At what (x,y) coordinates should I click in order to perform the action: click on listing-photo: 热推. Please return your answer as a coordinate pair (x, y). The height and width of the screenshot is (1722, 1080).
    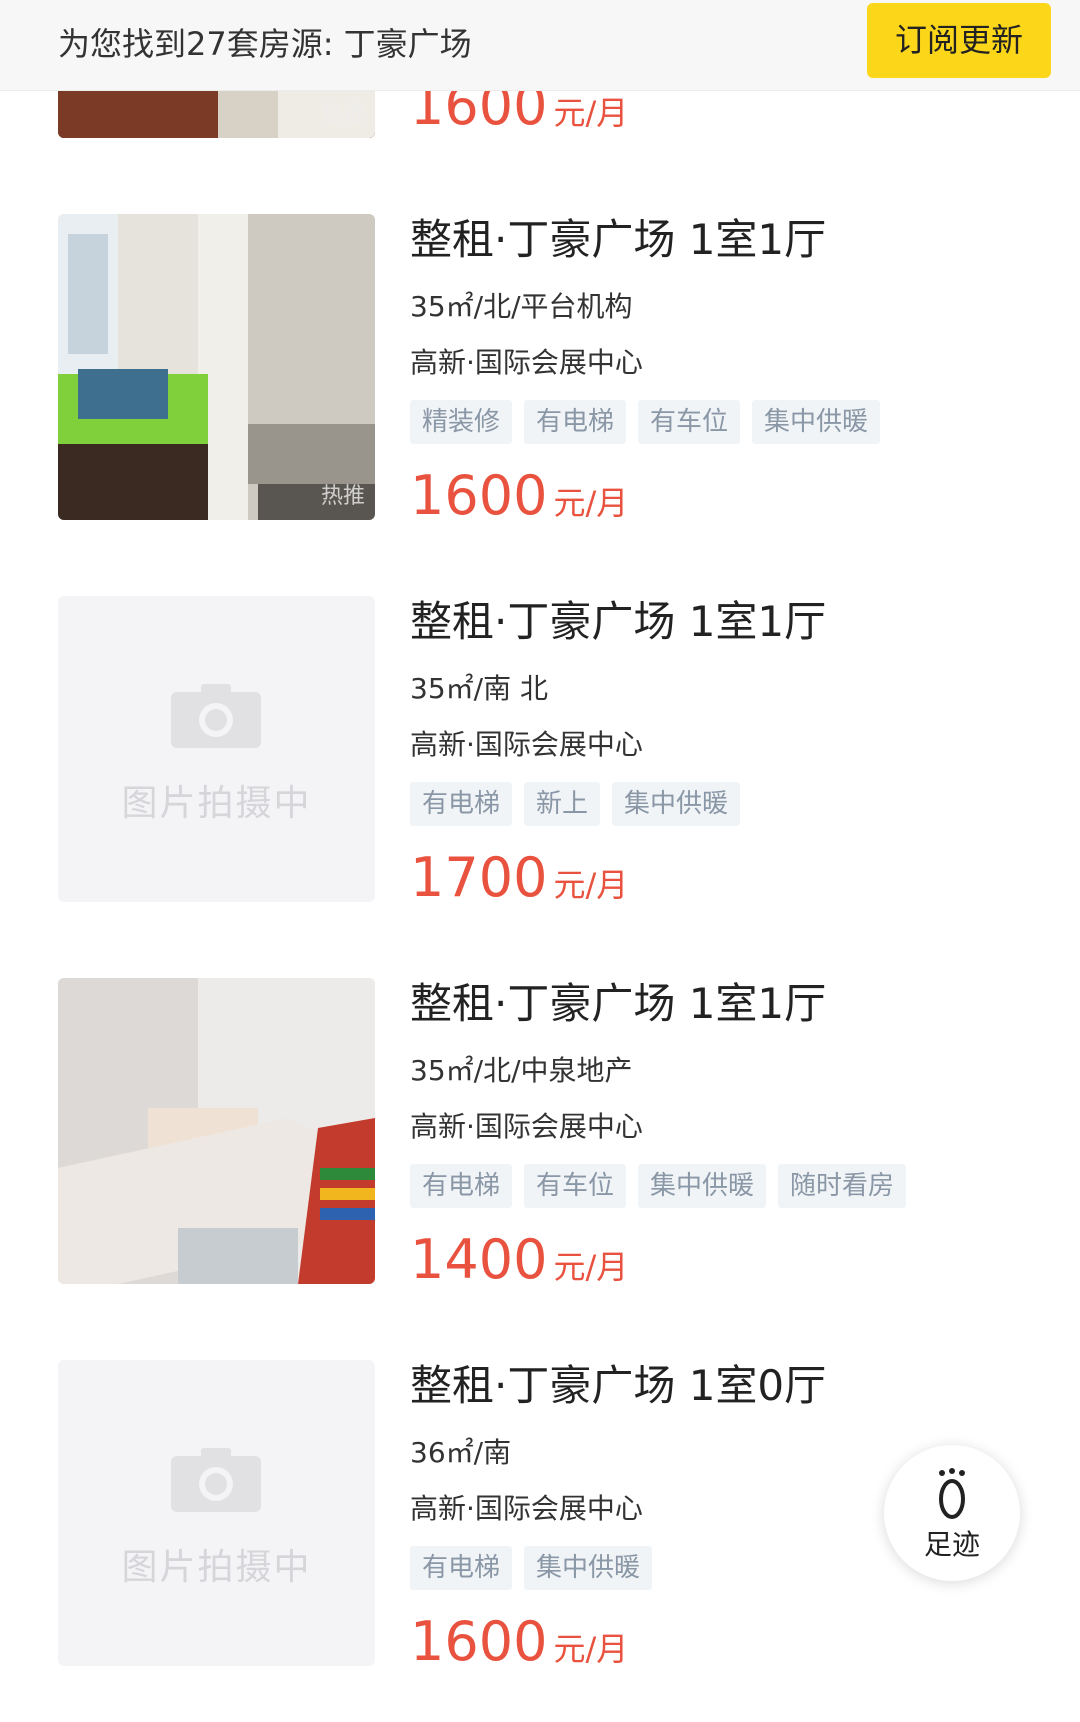
    Looking at the image, I should click on (216, 367).